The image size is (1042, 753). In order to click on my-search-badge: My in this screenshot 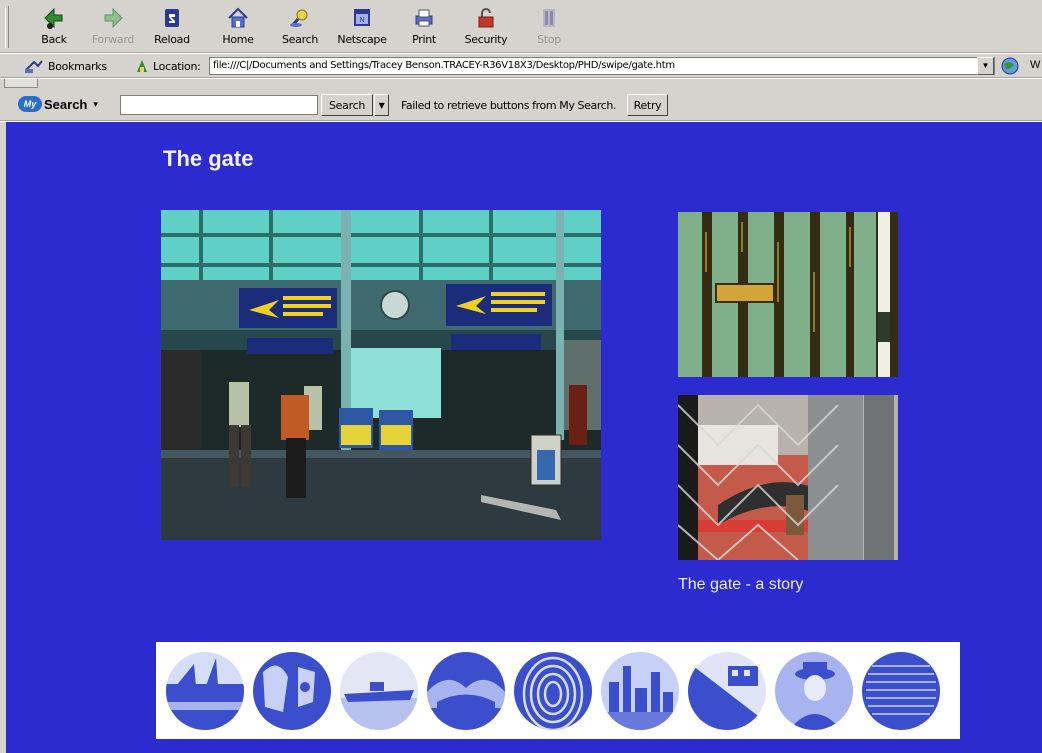, I will do `click(30, 104)`.